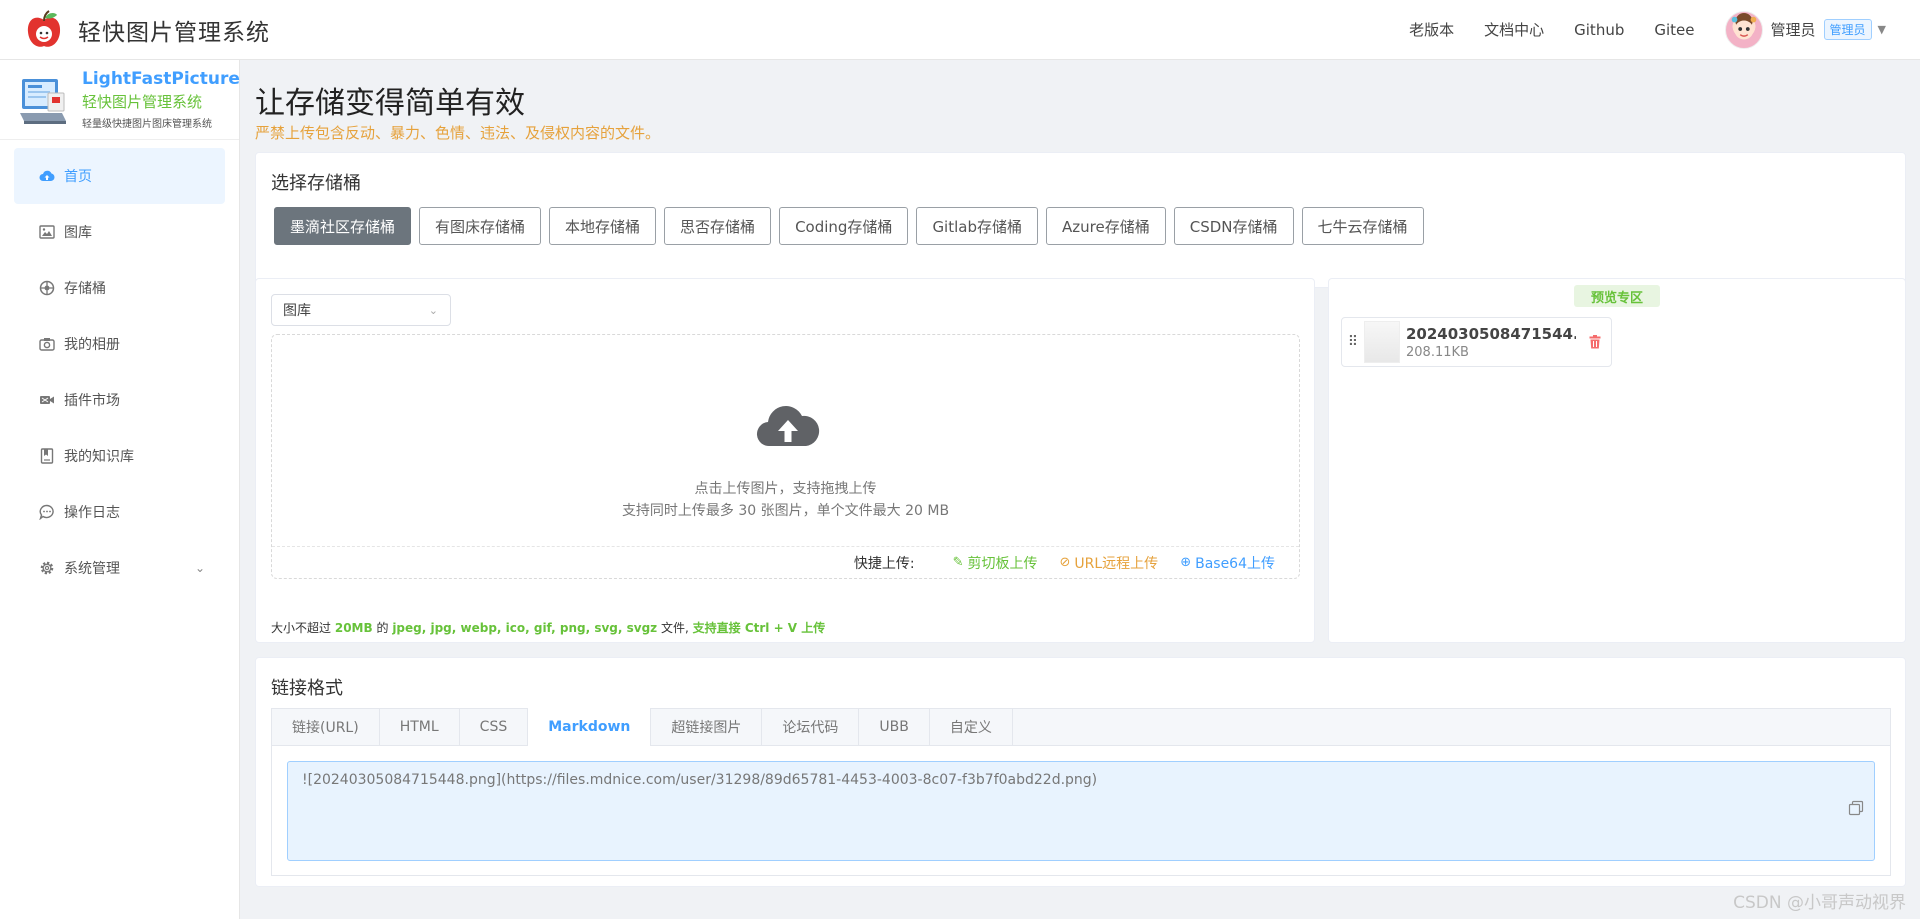  I want to click on nav-link-docs: 文档中心, so click(1514, 29).